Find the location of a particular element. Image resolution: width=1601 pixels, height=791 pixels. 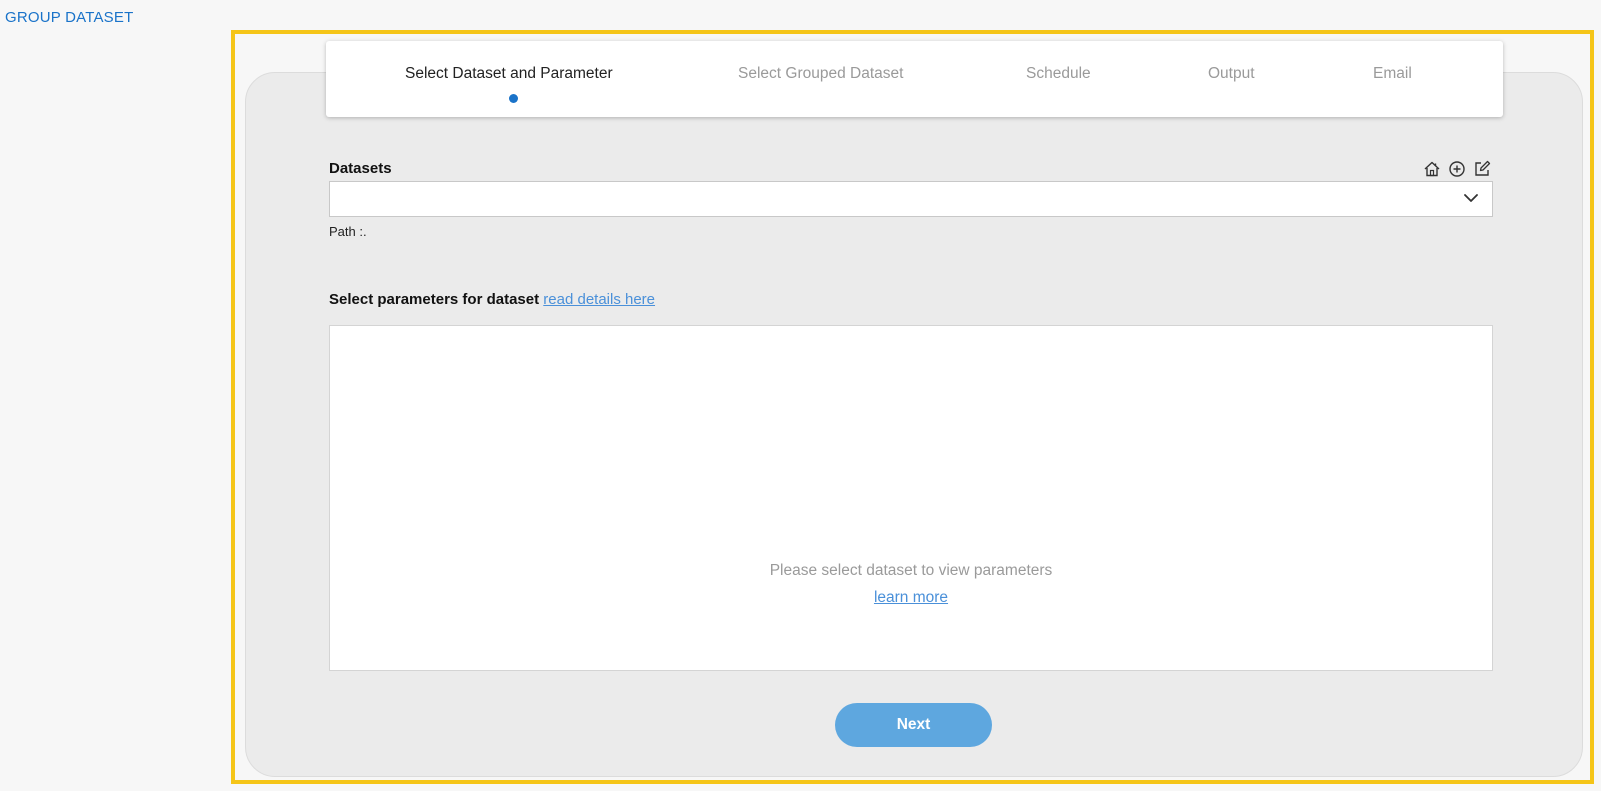

datasets-label: Datasets is located at coordinates (360, 168).